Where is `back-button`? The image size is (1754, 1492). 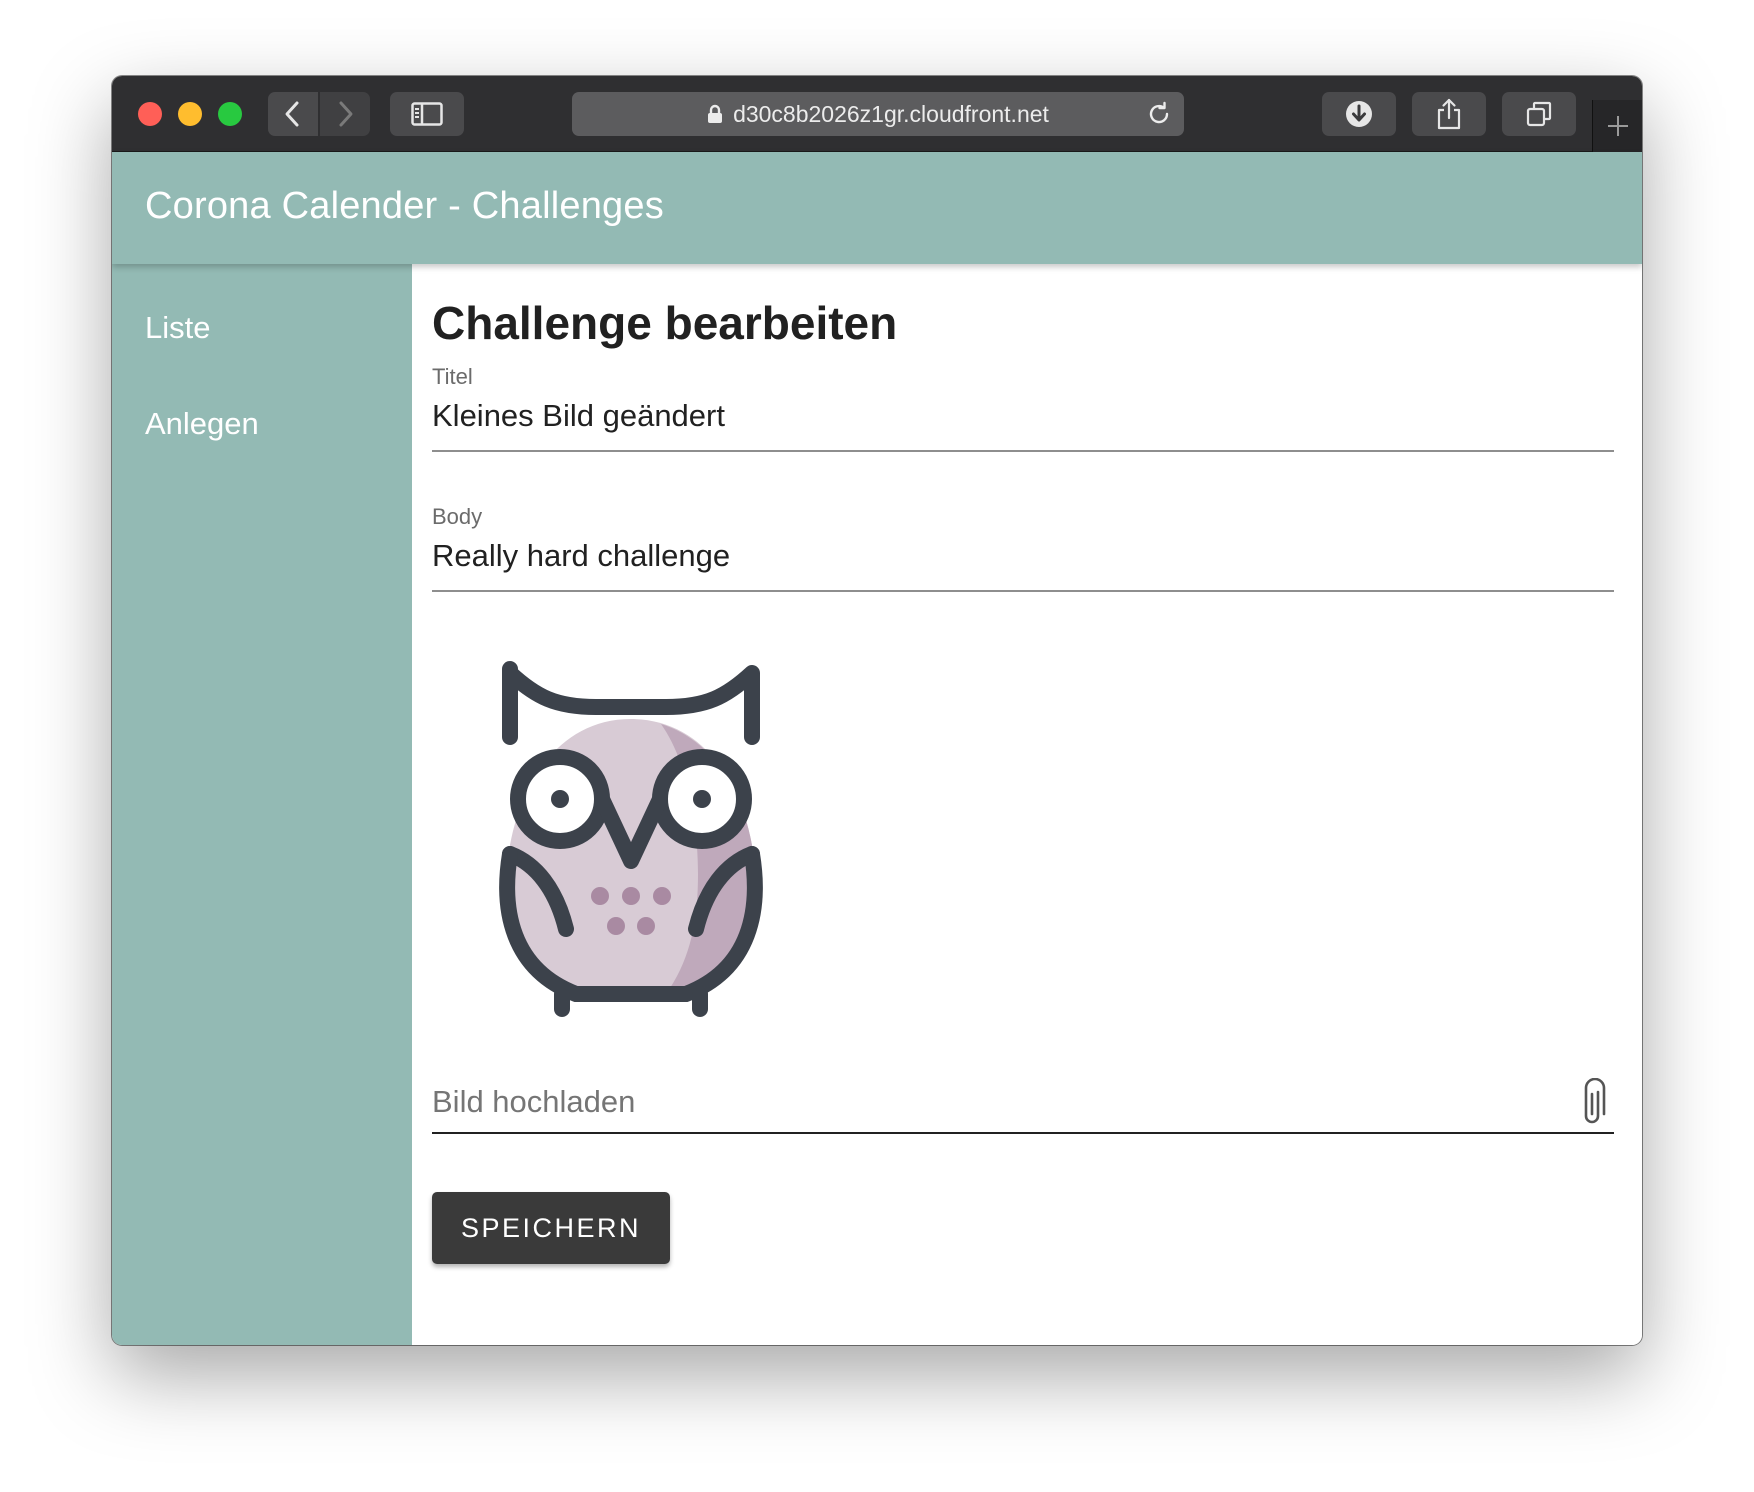
back-button is located at coordinates (293, 114).